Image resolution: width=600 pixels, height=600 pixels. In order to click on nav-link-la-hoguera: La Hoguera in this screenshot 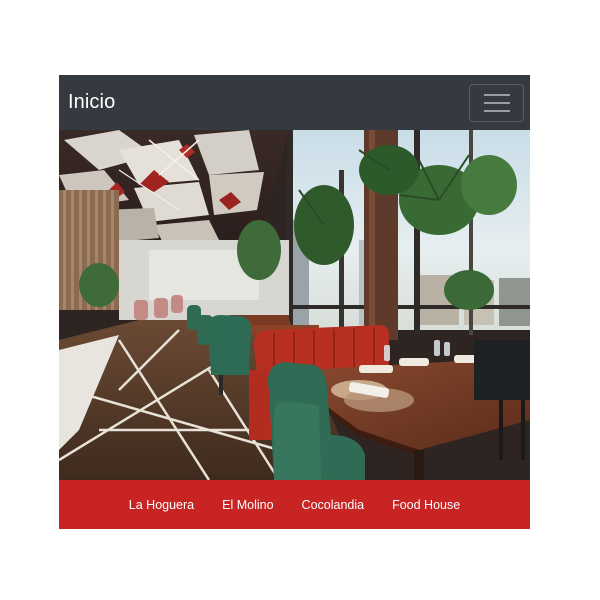, I will do `click(161, 505)`.